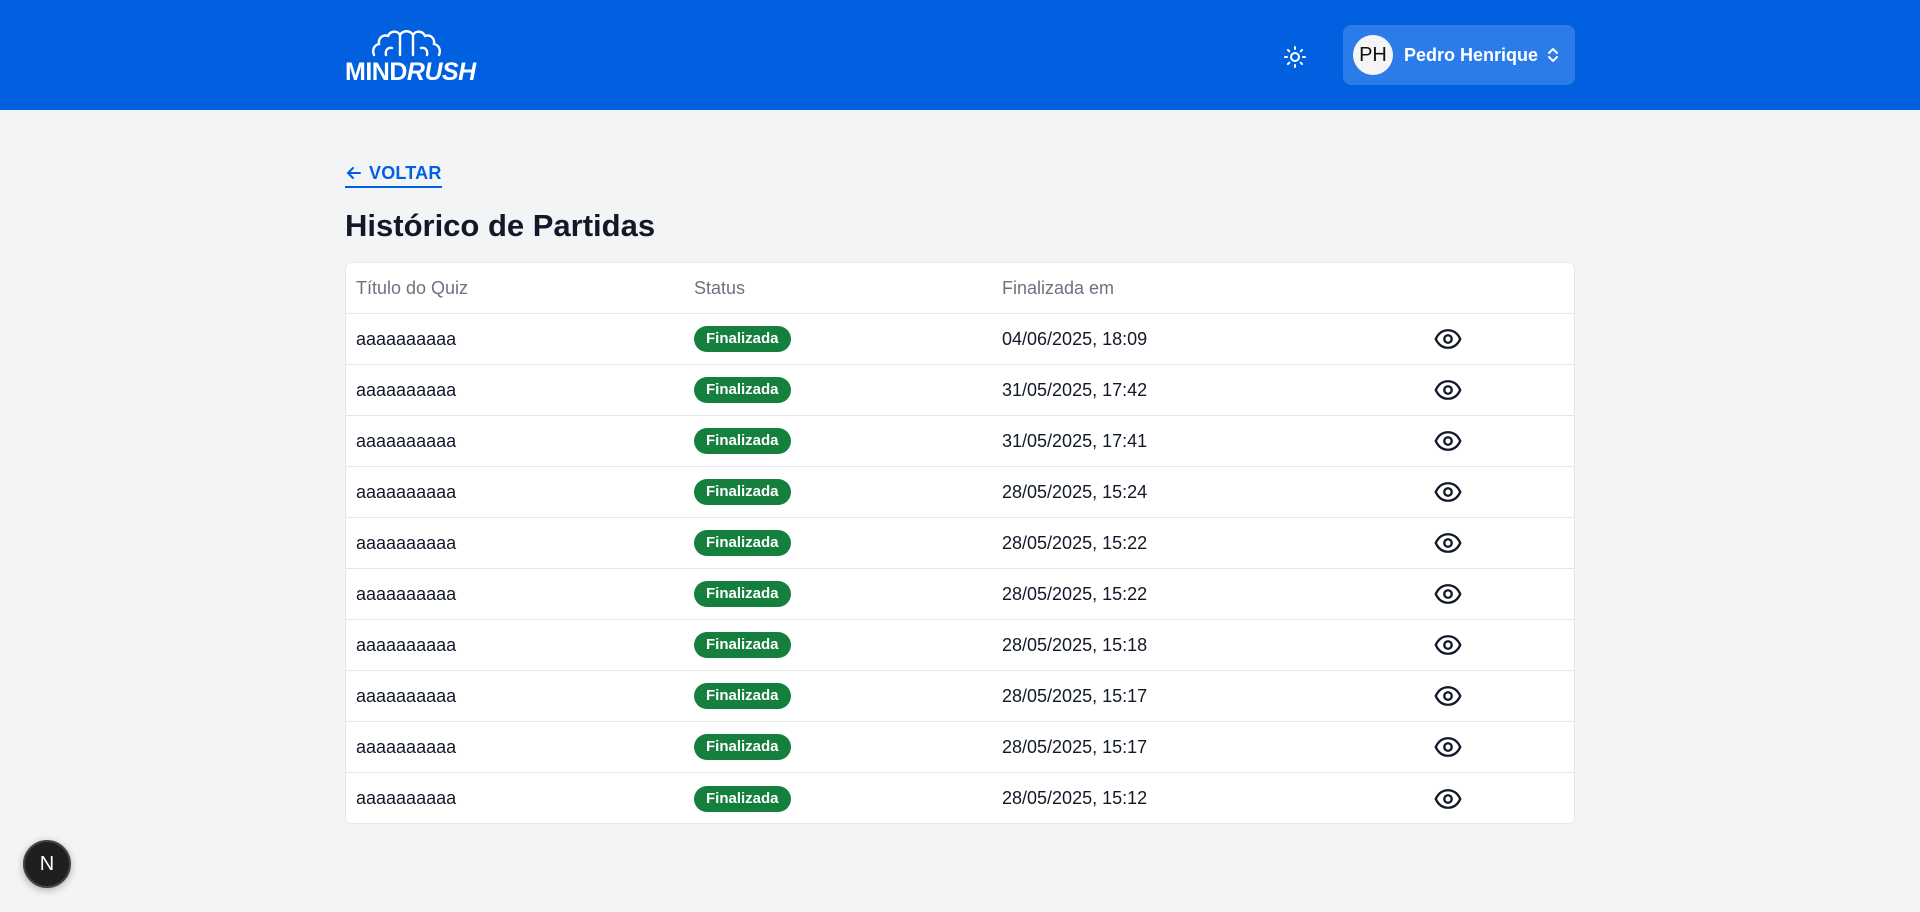 This screenshot has height=912, width=1920. Describe the element at coordinates (1075, 389) in the screenshot. I see `finished-at-cell: 31/05/2025, 17:42` at that location.